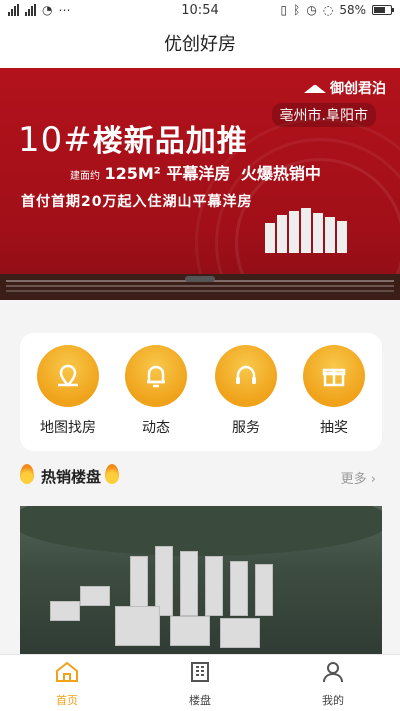 Image resolution: width=400 pixels, height=711 pixels. I want to click on battery-percent: 58%, so click(352, 10).